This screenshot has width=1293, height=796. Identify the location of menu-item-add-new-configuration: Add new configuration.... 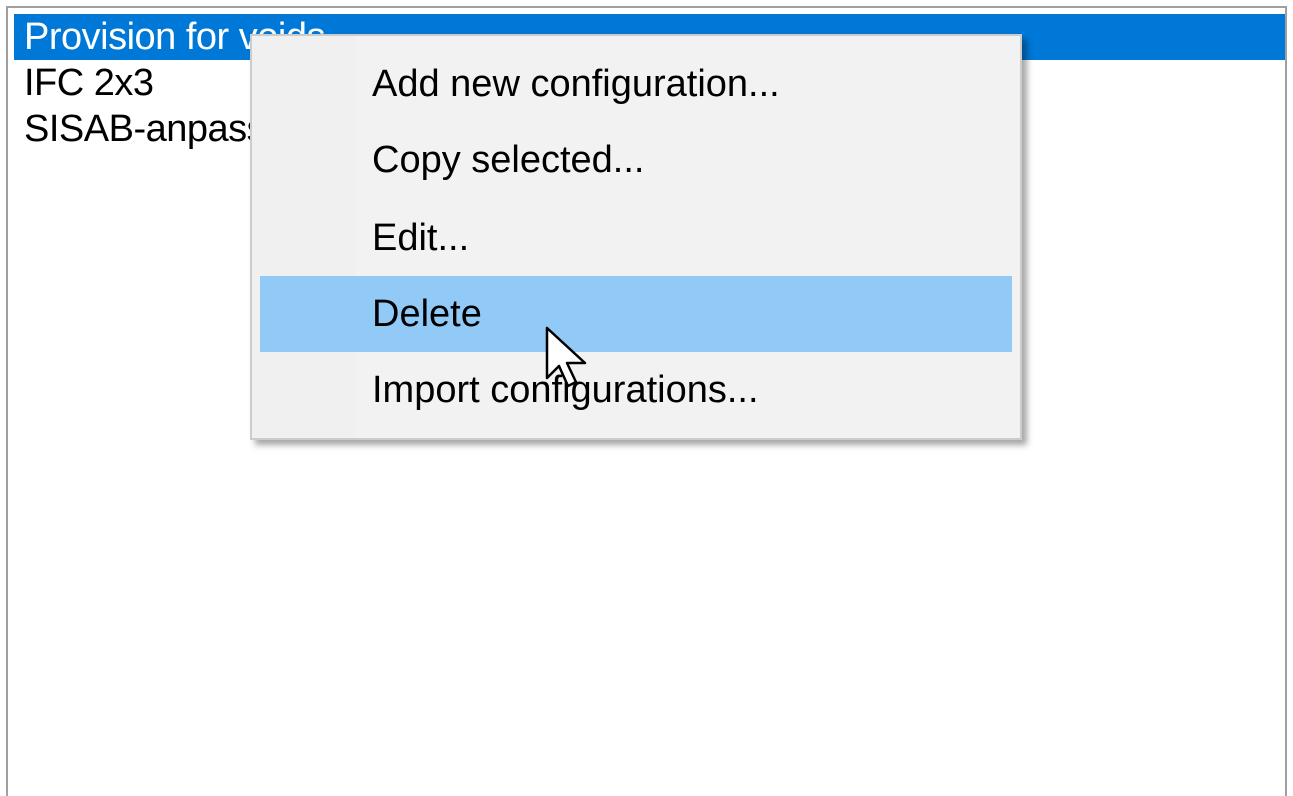
(636, 84).